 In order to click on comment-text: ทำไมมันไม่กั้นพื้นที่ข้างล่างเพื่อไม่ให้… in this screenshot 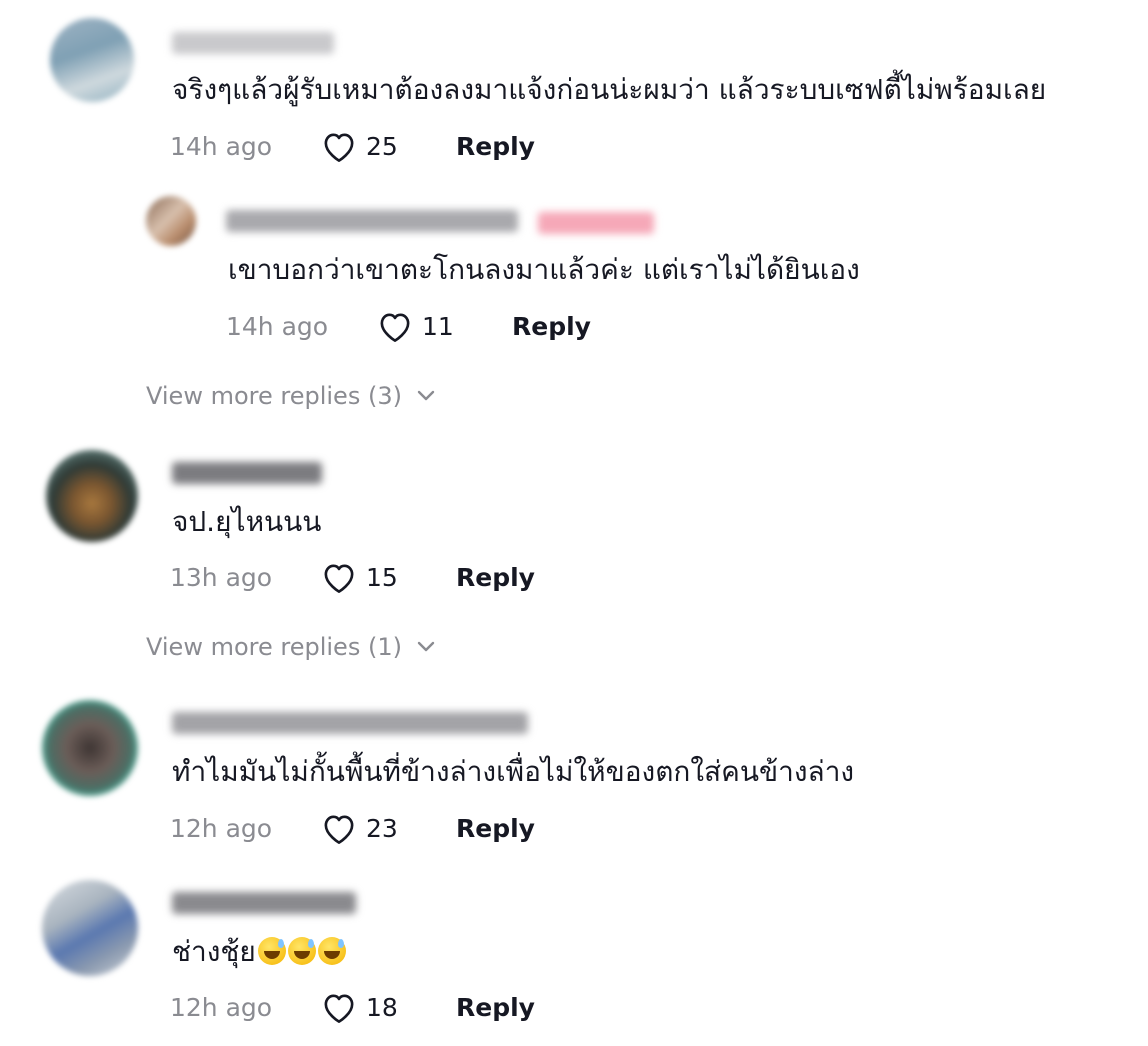, I will do `click(513, 771)`.